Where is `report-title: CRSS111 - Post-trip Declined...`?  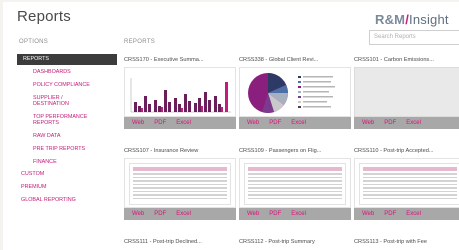
report-title: CRSS111 - Post-trip Declined... is located at coordinates (180, 243).